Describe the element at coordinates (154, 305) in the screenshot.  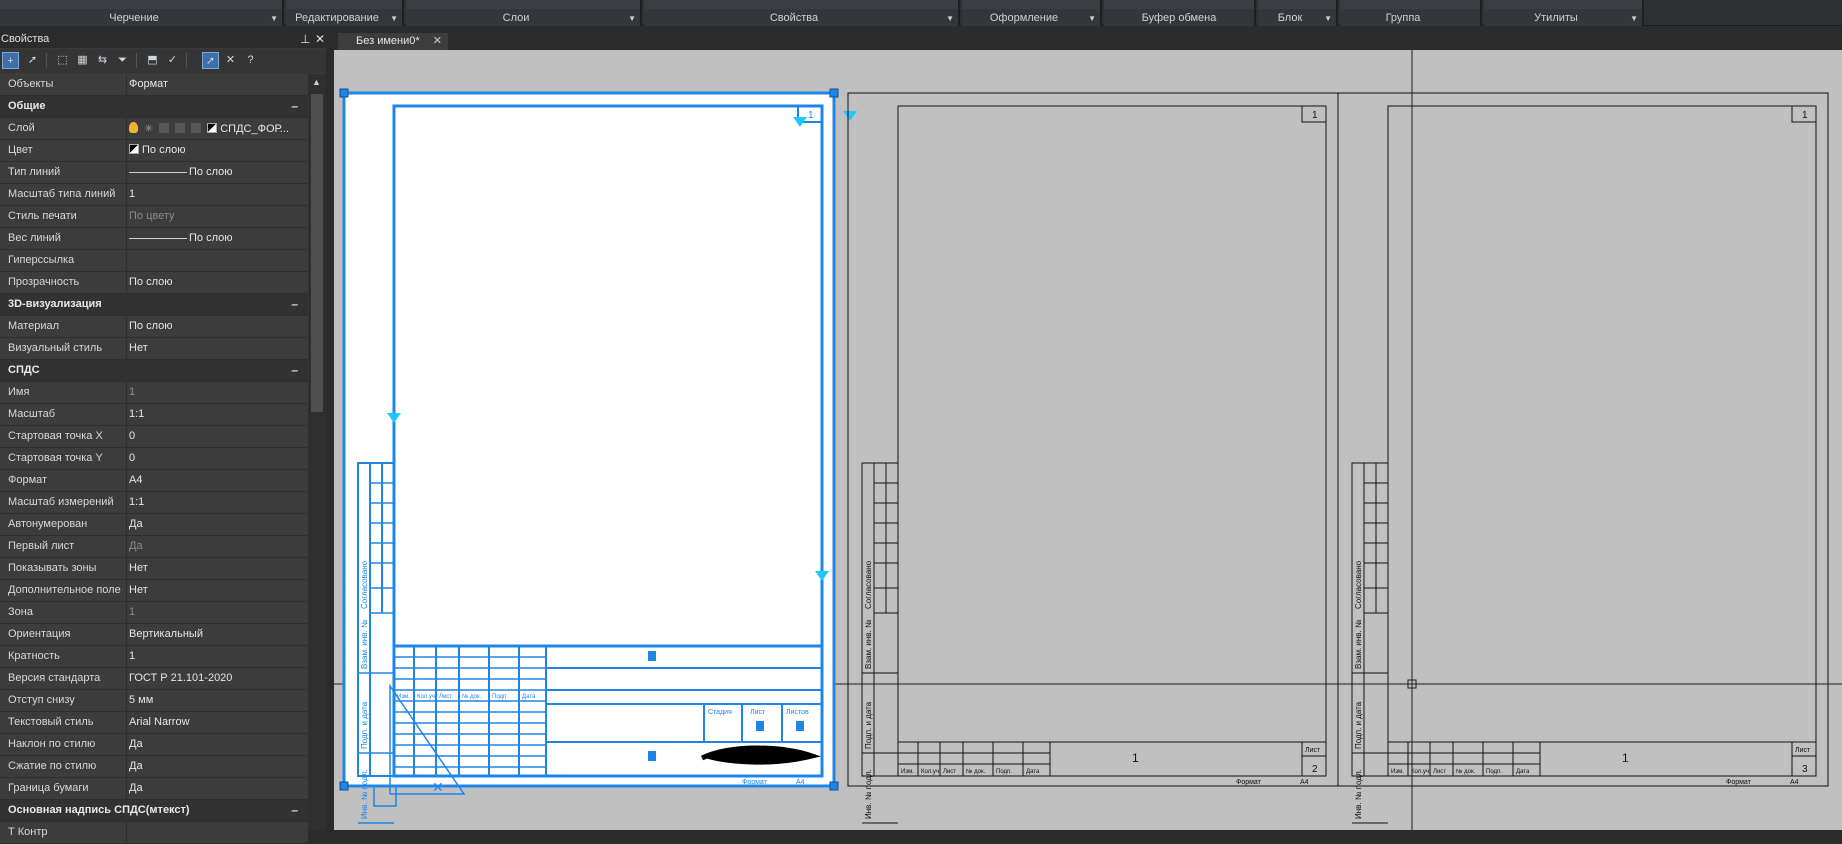
I see `section-header-3d: 3D-визуализация –` at that location.